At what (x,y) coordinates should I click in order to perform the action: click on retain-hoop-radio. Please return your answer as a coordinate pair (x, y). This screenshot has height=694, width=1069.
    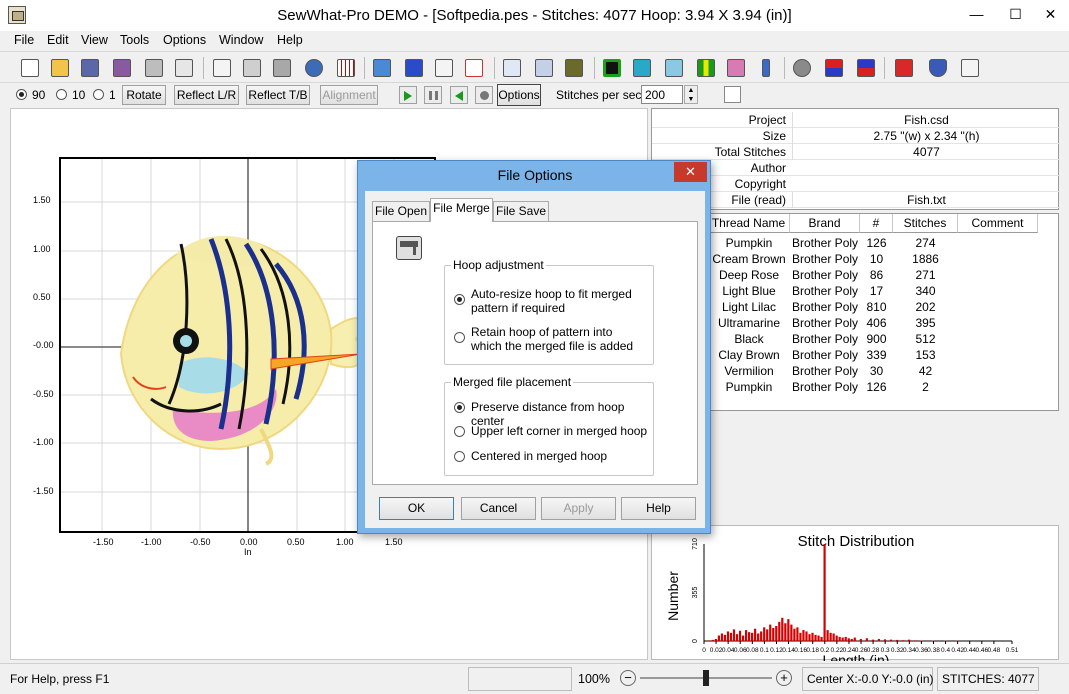
    Looking at the image, I should click on (459, 337).